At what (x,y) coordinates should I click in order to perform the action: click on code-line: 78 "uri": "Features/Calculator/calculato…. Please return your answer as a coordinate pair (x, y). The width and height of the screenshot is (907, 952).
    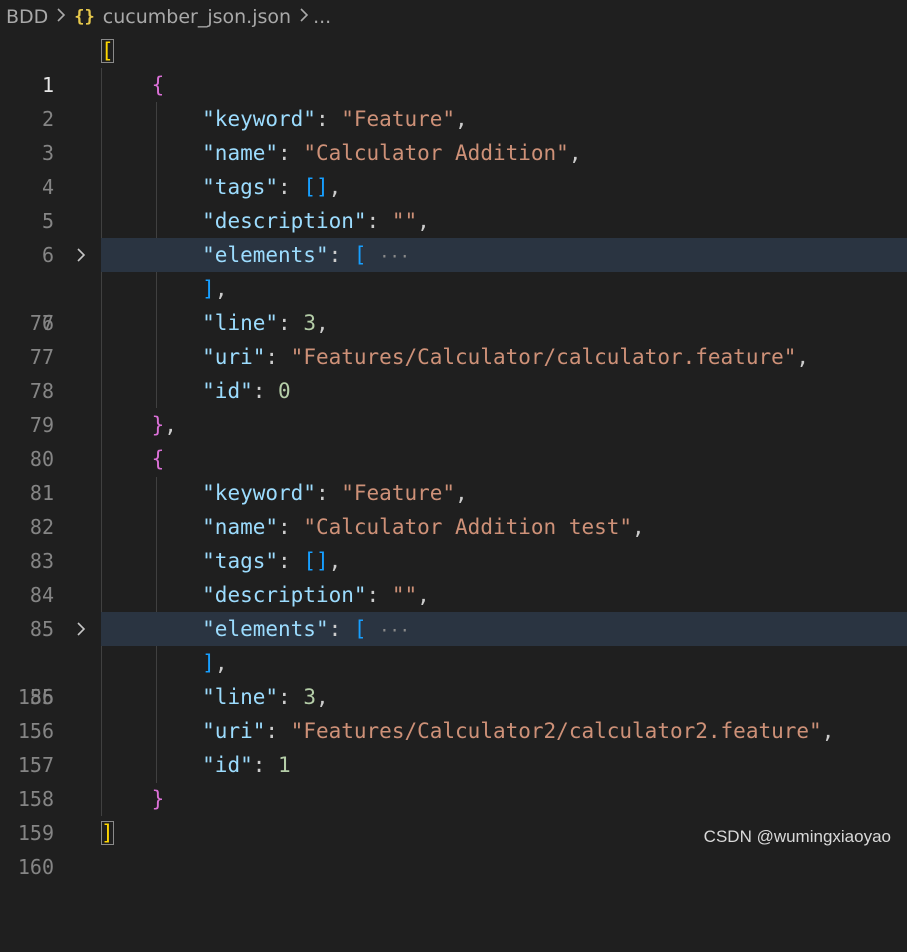
    Looking at the image, I should click on (453, 371).